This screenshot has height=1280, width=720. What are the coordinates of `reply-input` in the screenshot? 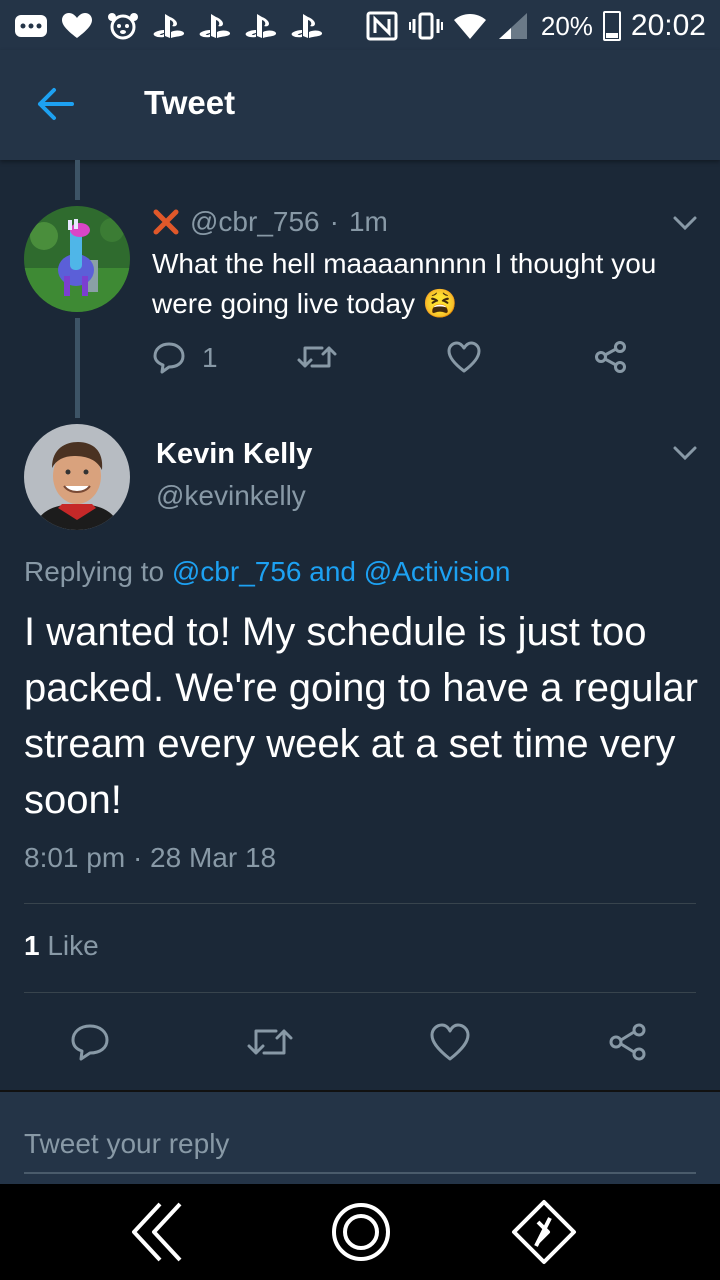 It's located at (360, 1144).